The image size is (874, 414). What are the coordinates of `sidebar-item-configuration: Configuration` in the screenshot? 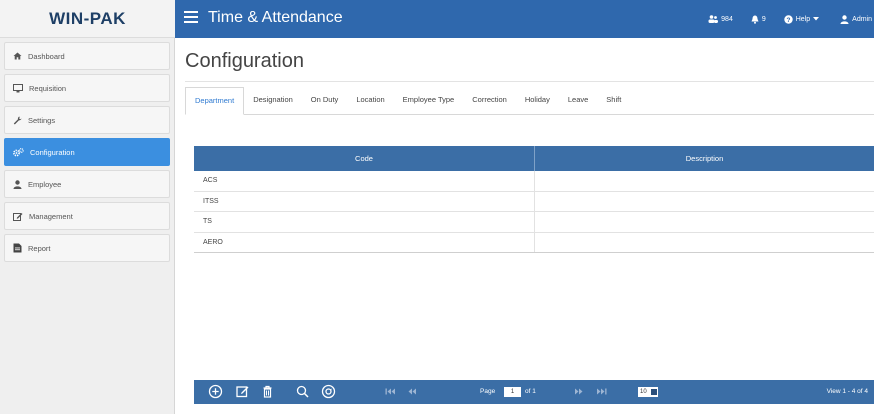 It's located at (87, 152).